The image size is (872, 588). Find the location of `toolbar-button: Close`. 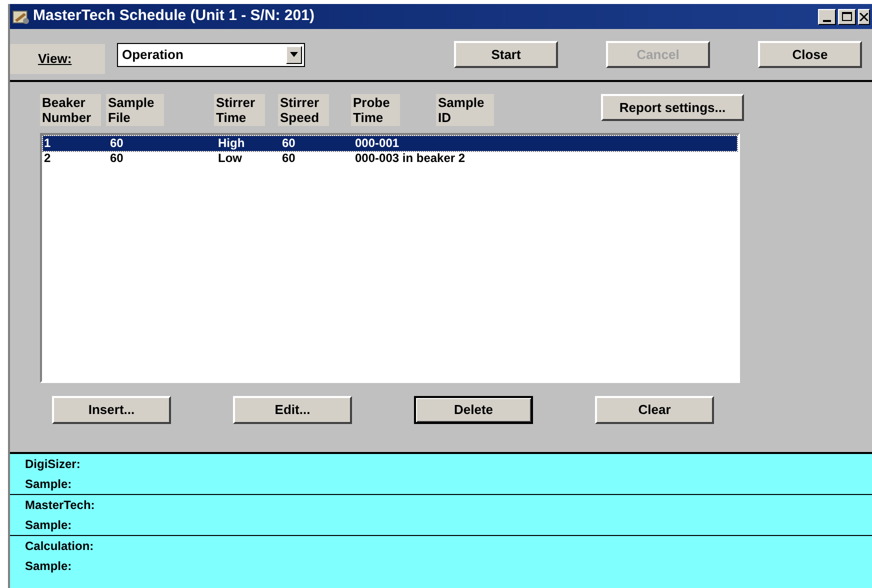

toolbar-button: Close is located at coordinates (810, 54).